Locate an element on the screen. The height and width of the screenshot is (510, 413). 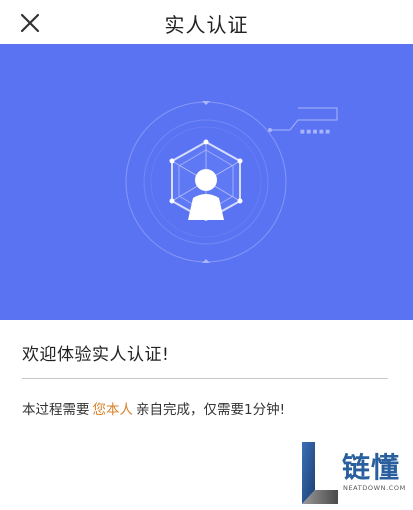
l-logo-icon is located at coordinates (320, 473).